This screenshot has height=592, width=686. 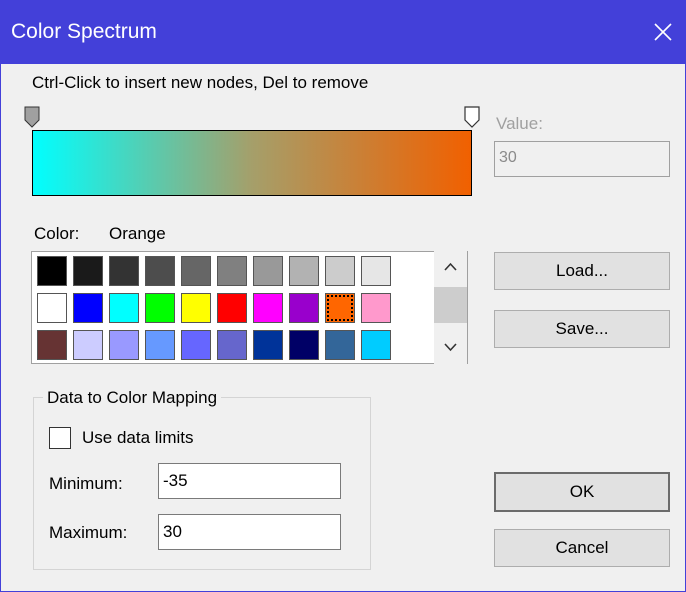 What do you see at coordinates (32, 117) in the screenshot?
I see `gradient-node-start-icon` at bounding box center [32, 117].